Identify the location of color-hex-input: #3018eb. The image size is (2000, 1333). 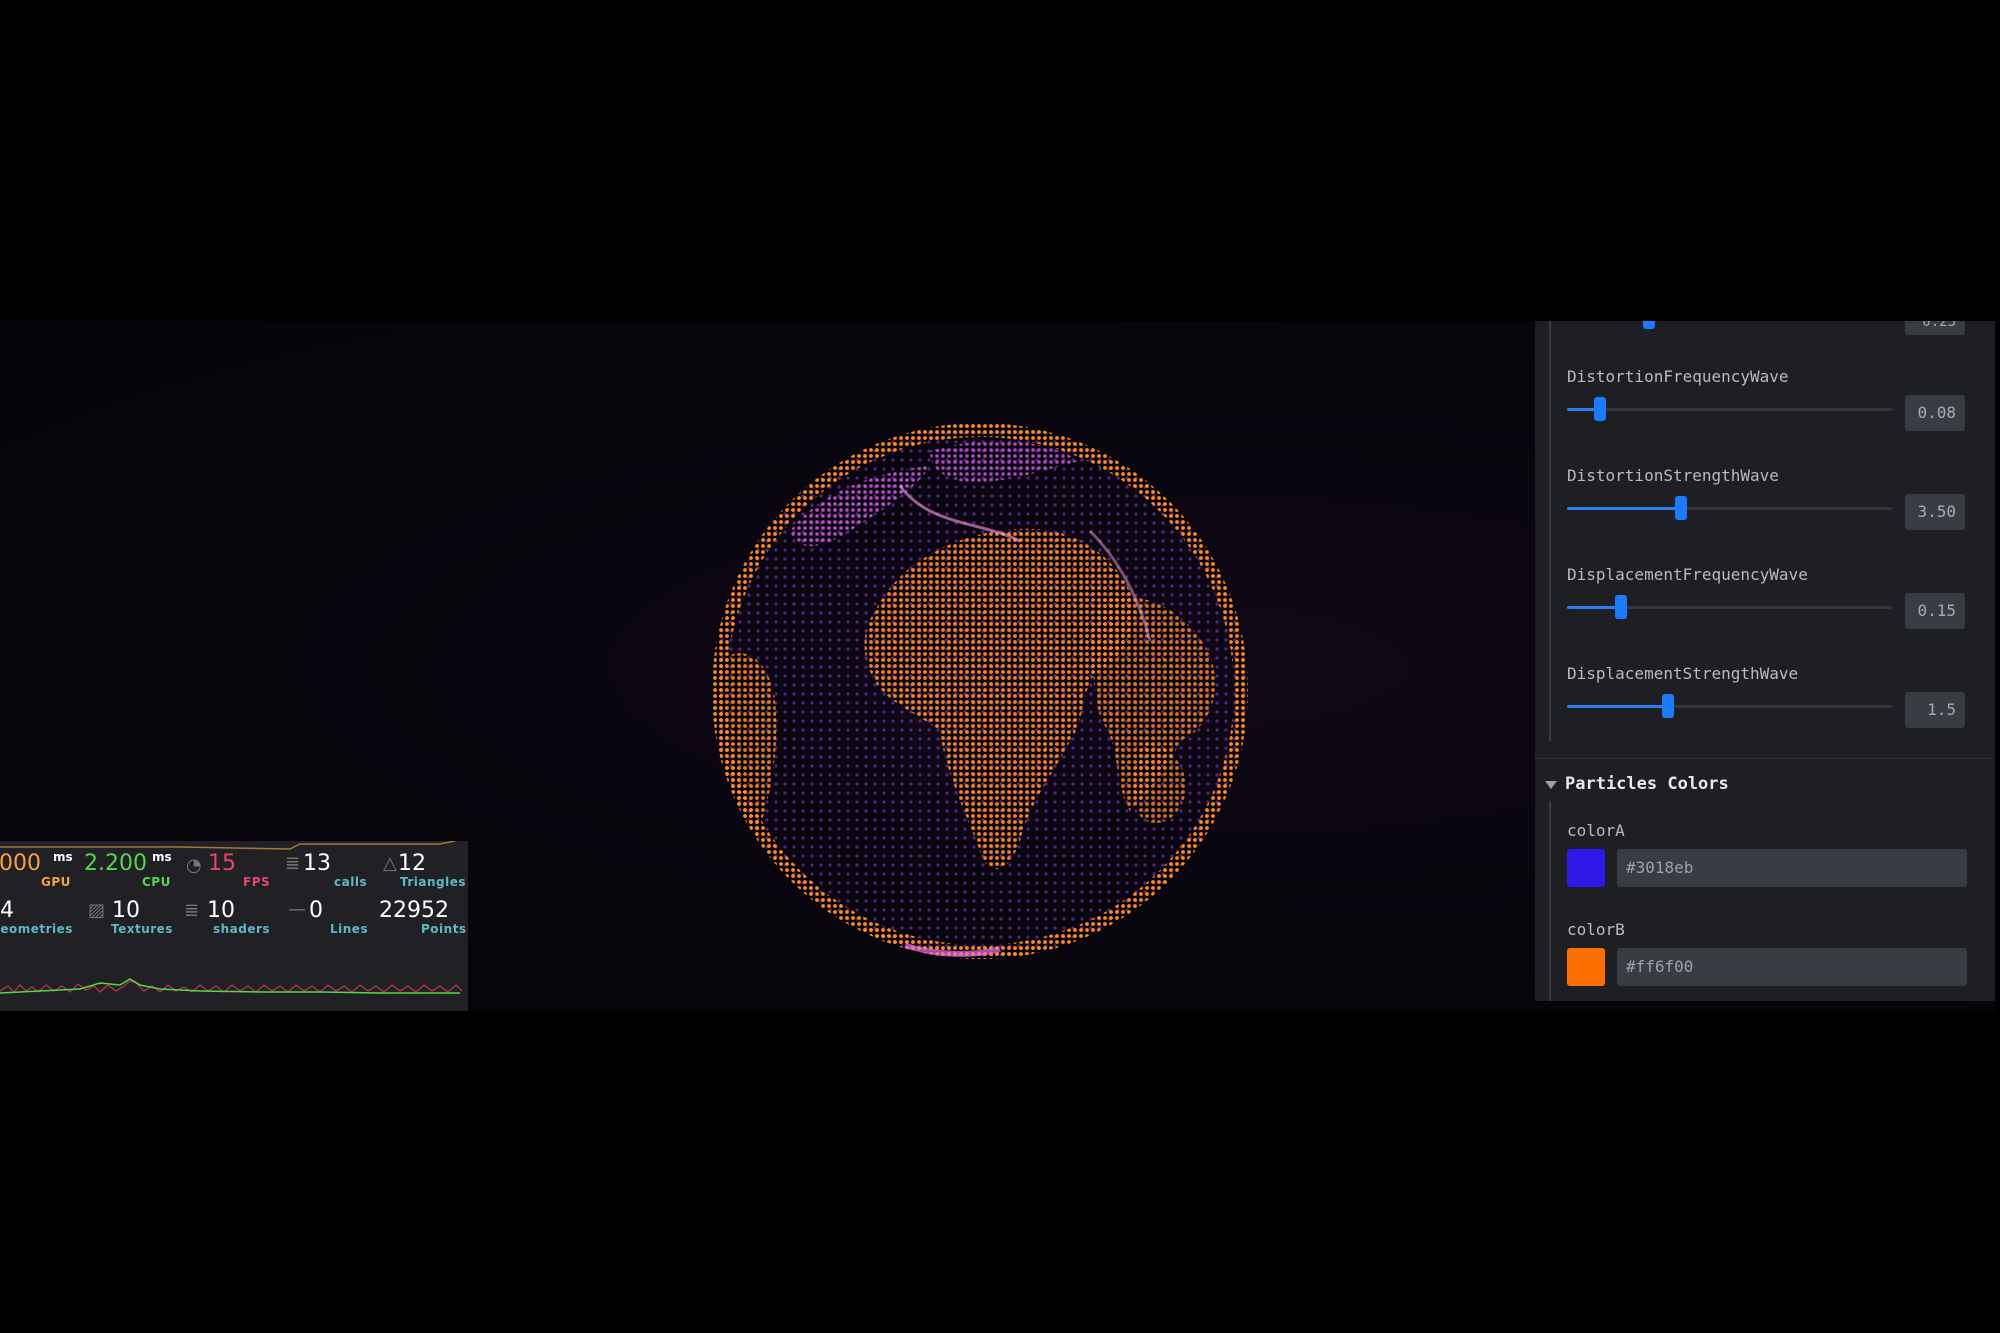
(1792, 868).